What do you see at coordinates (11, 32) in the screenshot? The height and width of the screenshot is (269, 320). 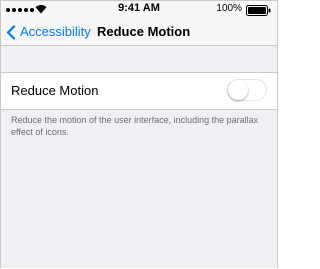 I see `chevron-left-icon` at bounding box center [11, 32].